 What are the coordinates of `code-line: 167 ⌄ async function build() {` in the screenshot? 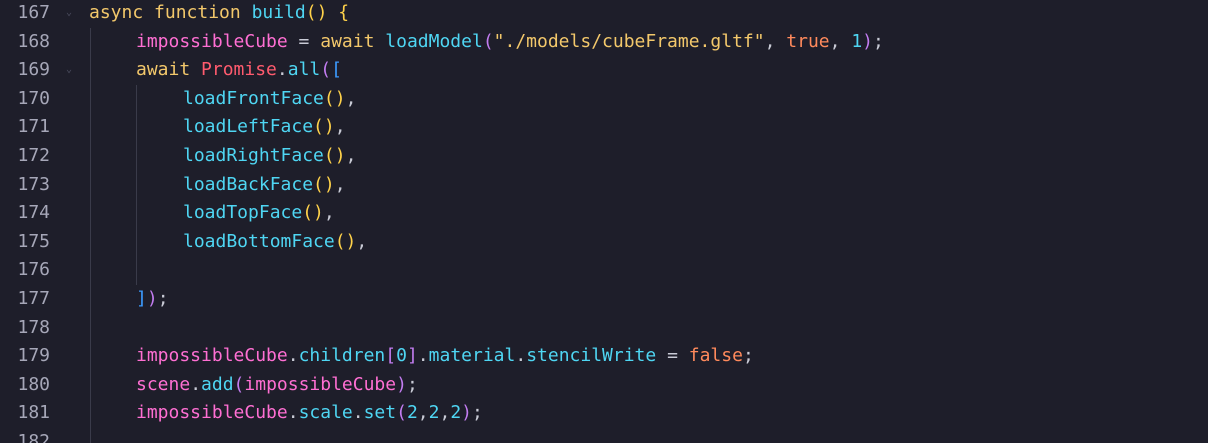 It's located at (604, 14).